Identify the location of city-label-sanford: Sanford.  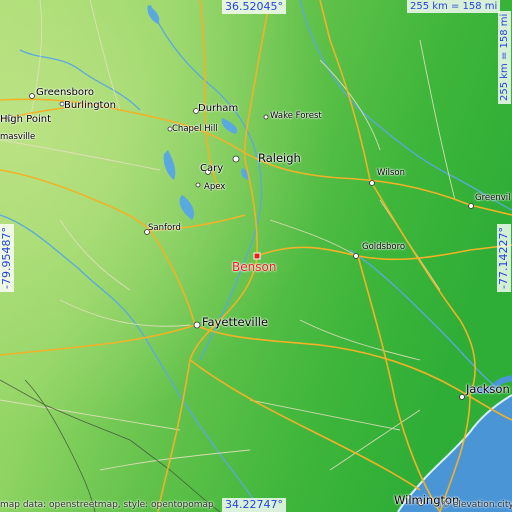
(164, 228).